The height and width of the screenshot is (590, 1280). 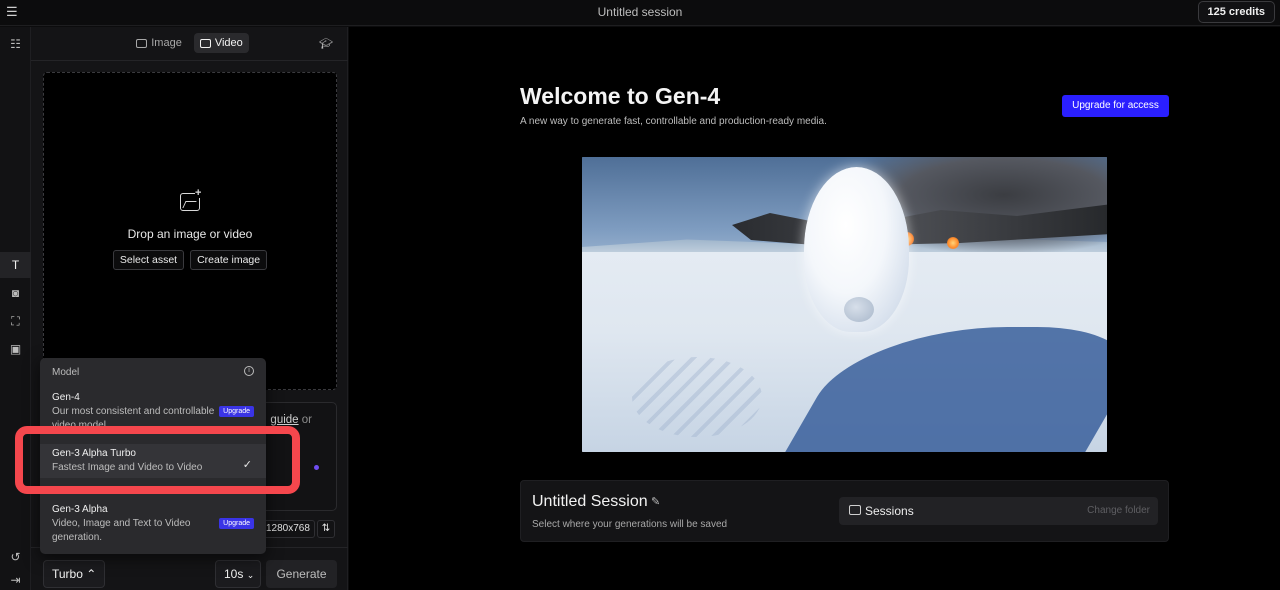 What do you see at coordinates (66, 397) in the screenshot?
I see `option-title: Gen-4` at bounding box center [66, 397].